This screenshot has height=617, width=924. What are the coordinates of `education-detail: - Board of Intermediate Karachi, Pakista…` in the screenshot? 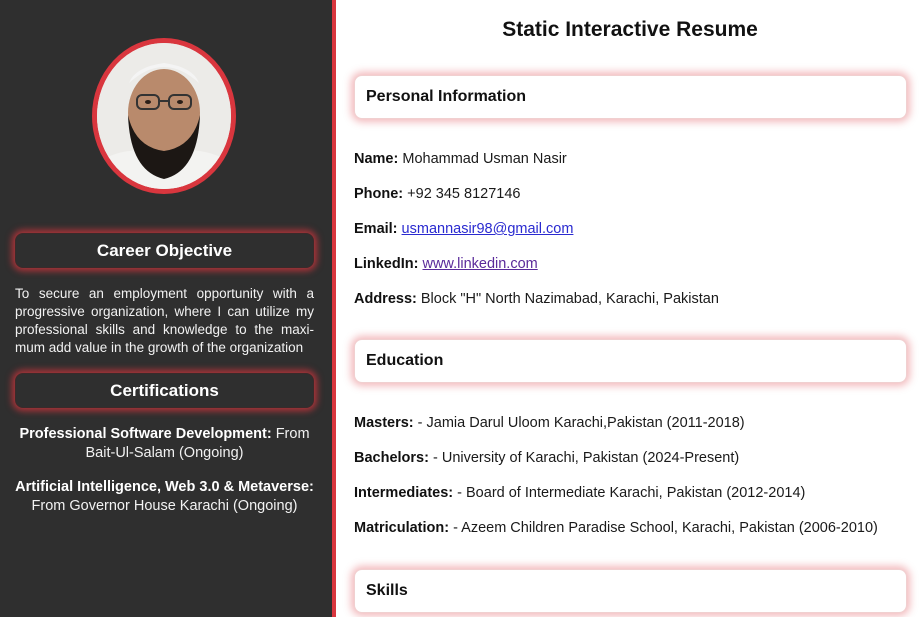 It's located at (631, 493).